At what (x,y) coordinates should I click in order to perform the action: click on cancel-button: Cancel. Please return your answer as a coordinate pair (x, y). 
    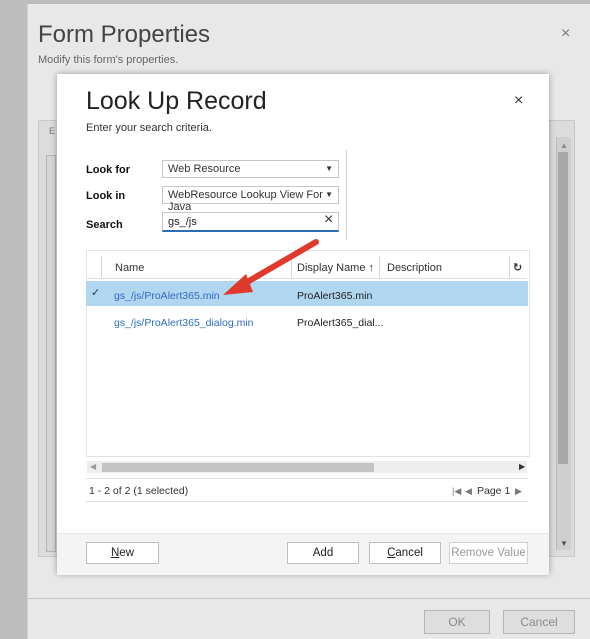
    Looking at the image, I should click on (405, 553).